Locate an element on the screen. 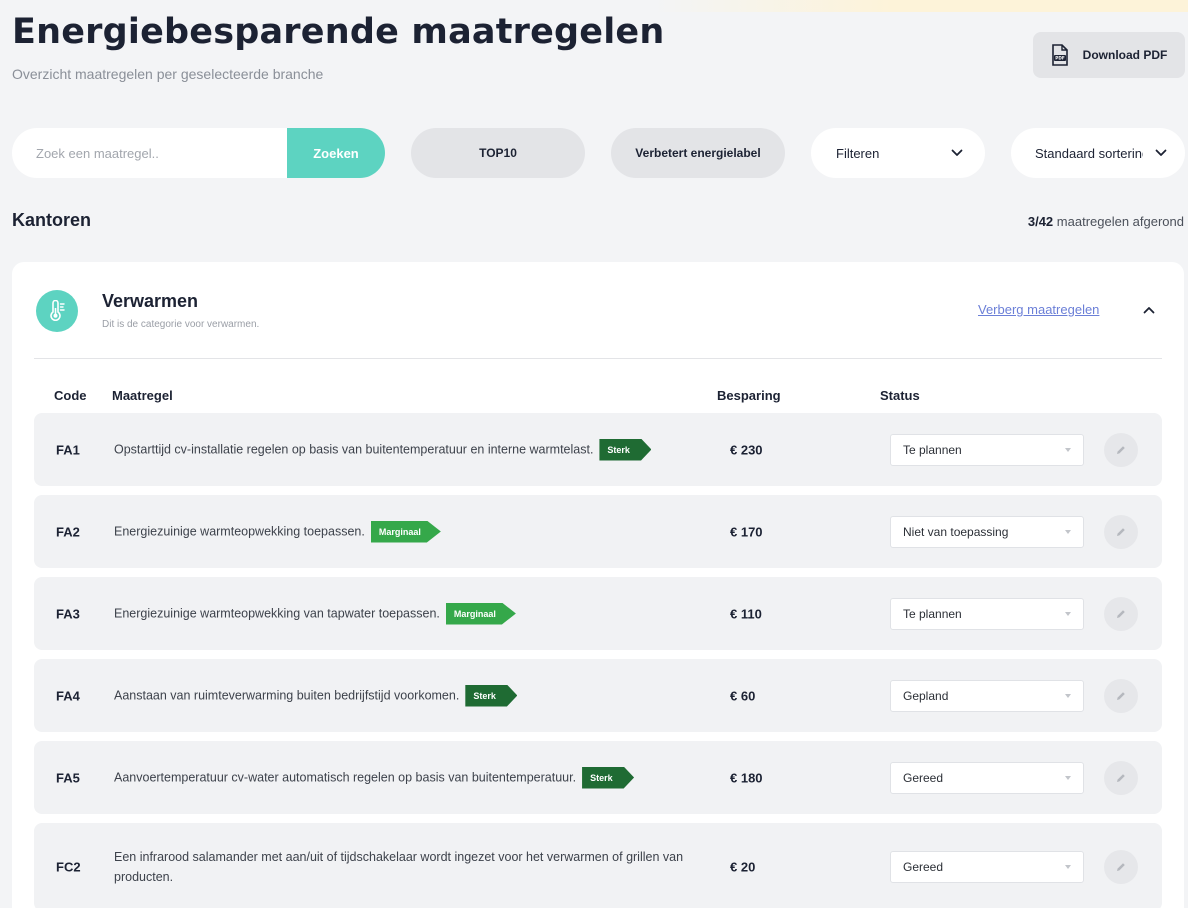  download-pdf-button: PDF Download PDF is located at coordinates (1109, 55).